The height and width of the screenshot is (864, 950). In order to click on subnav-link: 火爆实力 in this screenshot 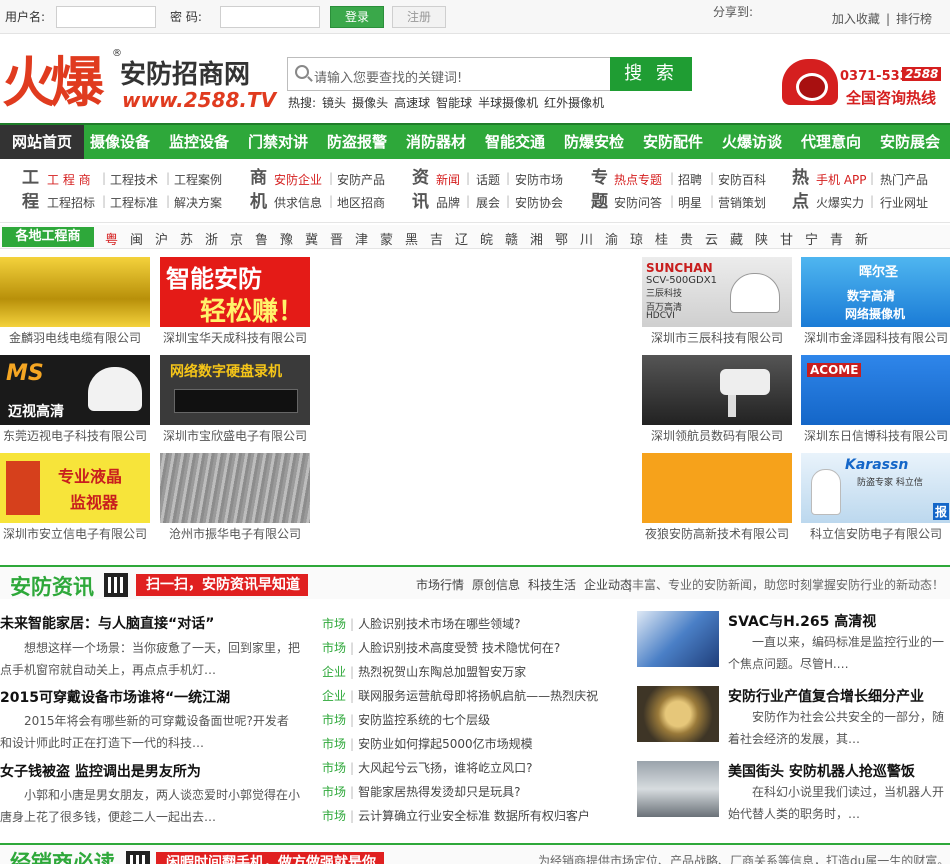, I will do `click(840, 202)`.